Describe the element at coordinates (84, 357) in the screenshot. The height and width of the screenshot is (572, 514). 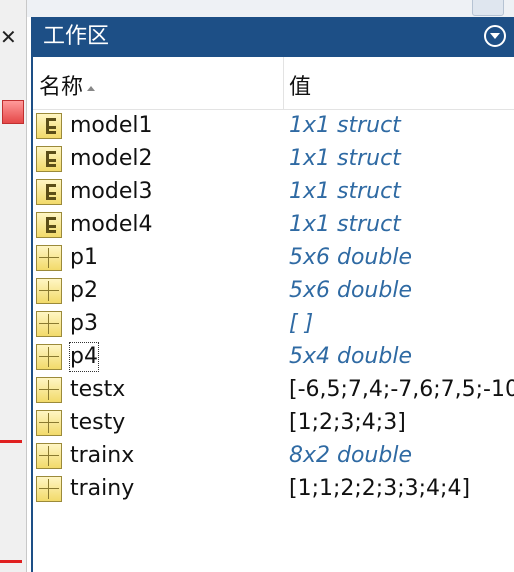
I see `variable-name: p4` at that location.